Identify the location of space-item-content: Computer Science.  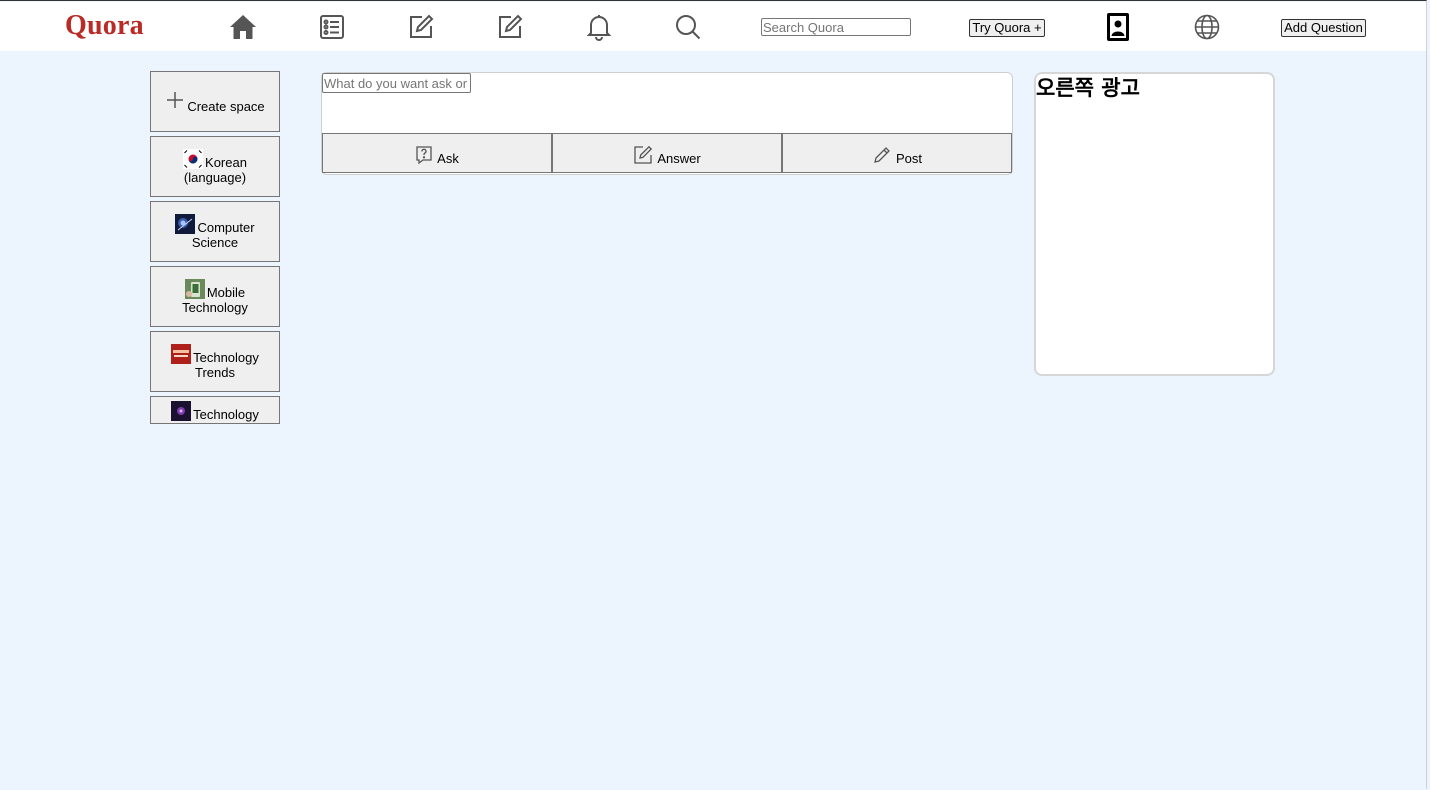
(215, 231).